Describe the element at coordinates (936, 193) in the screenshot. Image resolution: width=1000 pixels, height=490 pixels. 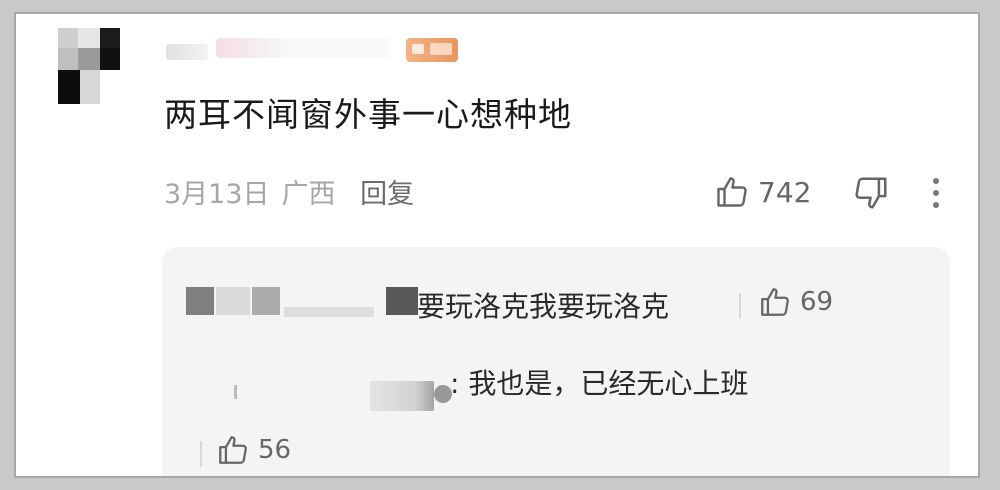
I see `more-options-button` at that location.